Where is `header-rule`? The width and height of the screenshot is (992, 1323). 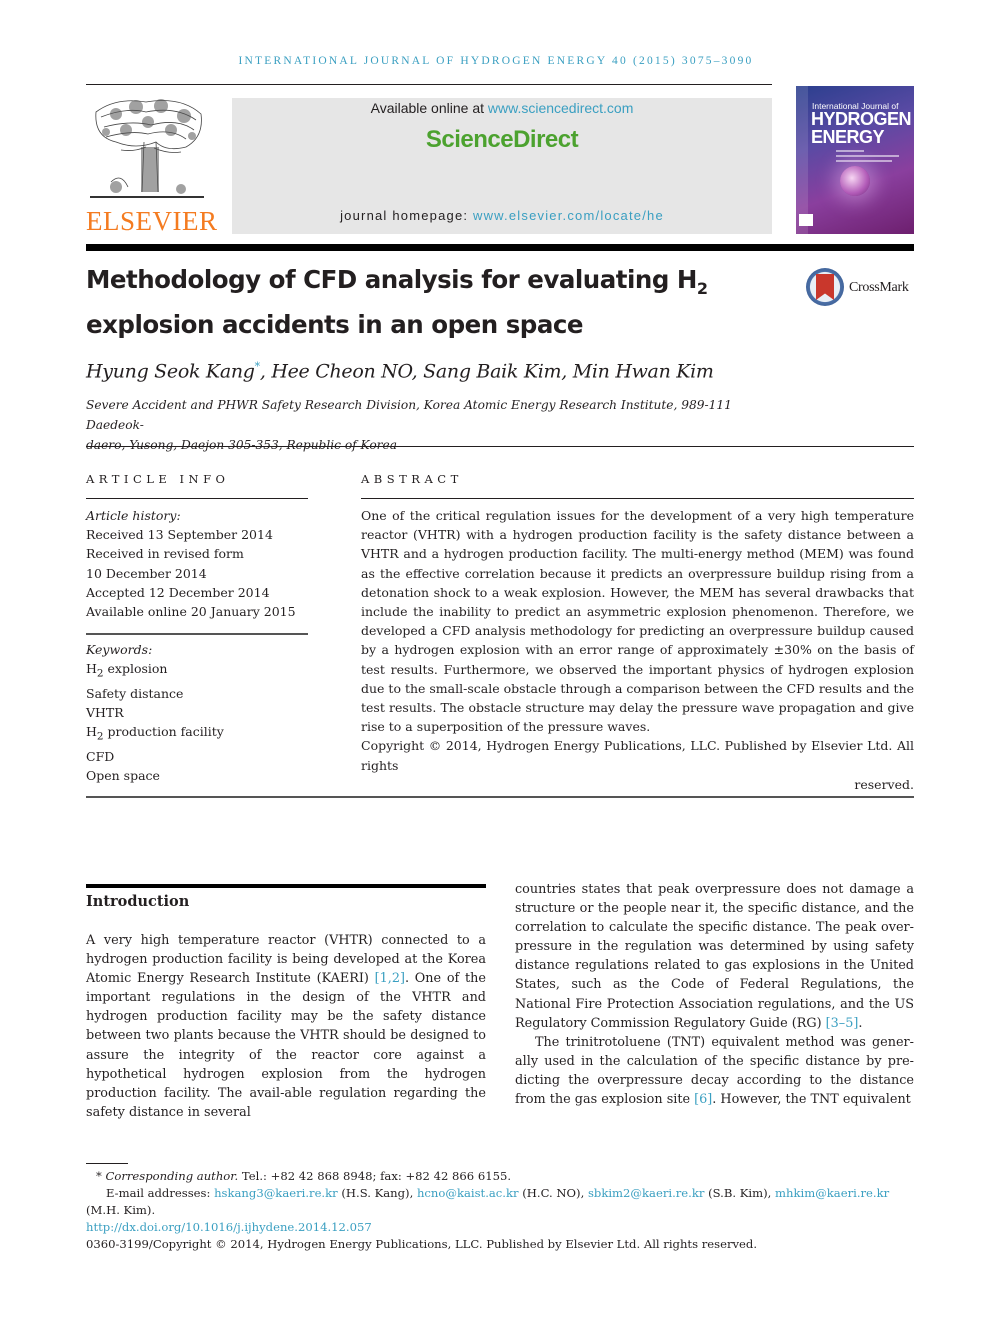 header-rule is located at coordinates (429, 84).